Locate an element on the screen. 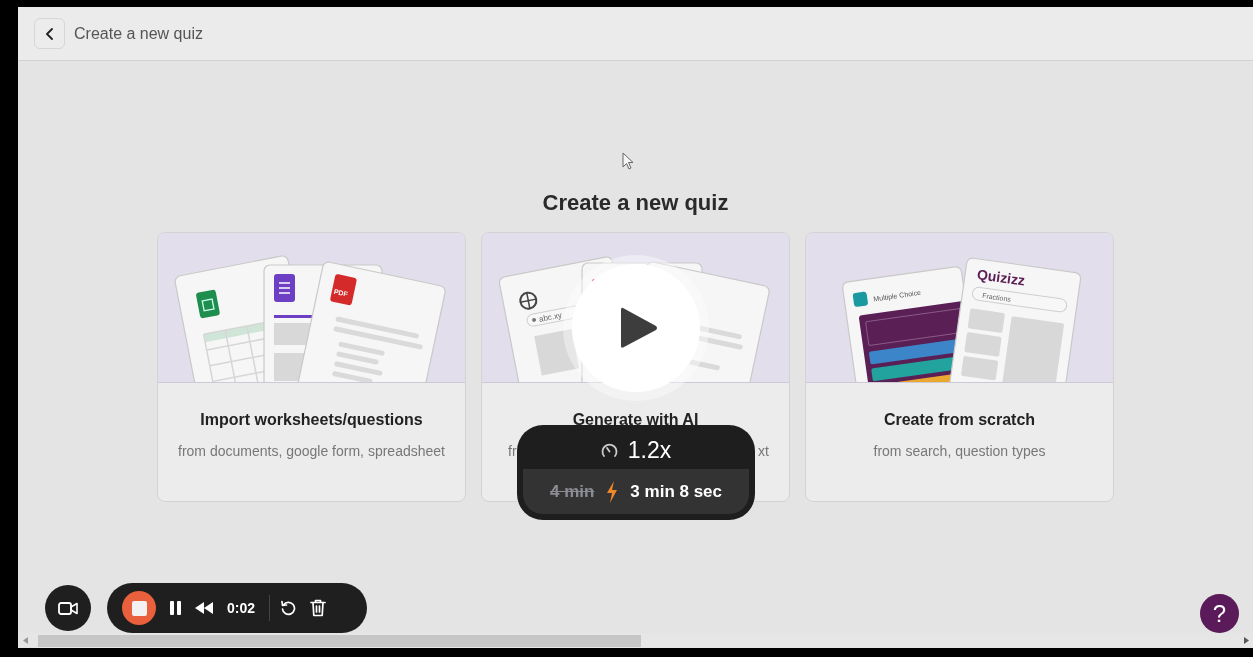 This screenshot has height=657, width=1253. stop-icon is located at coordinates (139, 608).